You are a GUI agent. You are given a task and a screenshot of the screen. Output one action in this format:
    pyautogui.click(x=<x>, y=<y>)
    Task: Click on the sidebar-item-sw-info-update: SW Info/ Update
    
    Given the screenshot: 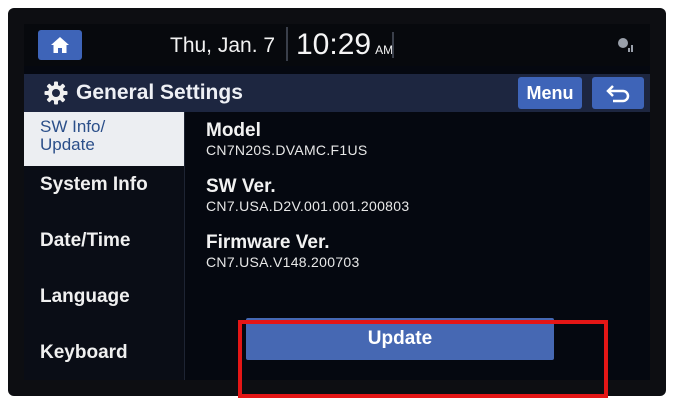 What is the action you would take?
    pyautogui.click(x=104, y=139)
    